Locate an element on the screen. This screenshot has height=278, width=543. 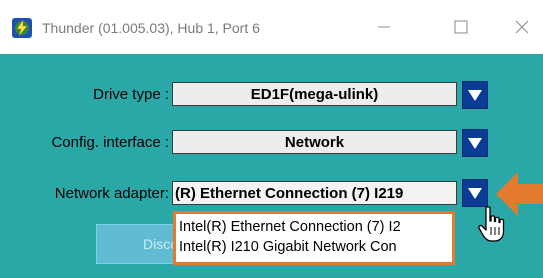
drive-type-label: Drive type : is located at coordinates (131, 94).